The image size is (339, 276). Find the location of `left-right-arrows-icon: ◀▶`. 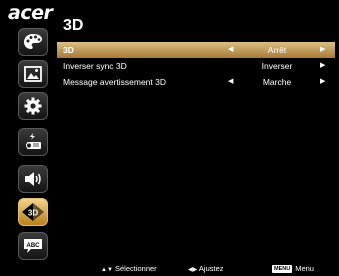

left-right-arrows-icon: ◀▶ is located at coordinates (193, 270).